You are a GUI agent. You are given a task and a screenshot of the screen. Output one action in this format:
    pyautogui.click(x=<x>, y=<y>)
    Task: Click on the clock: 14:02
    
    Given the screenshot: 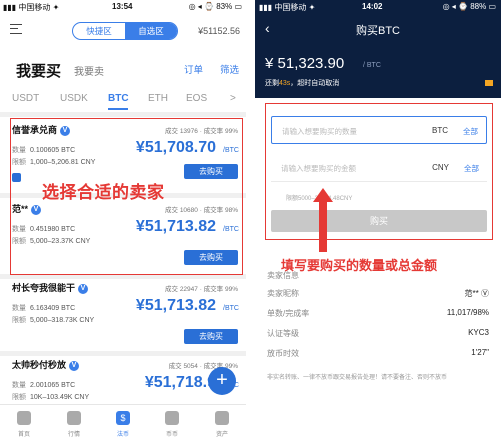 What is the action you would take?
    pyautogui.click(x=372, y=6)
    